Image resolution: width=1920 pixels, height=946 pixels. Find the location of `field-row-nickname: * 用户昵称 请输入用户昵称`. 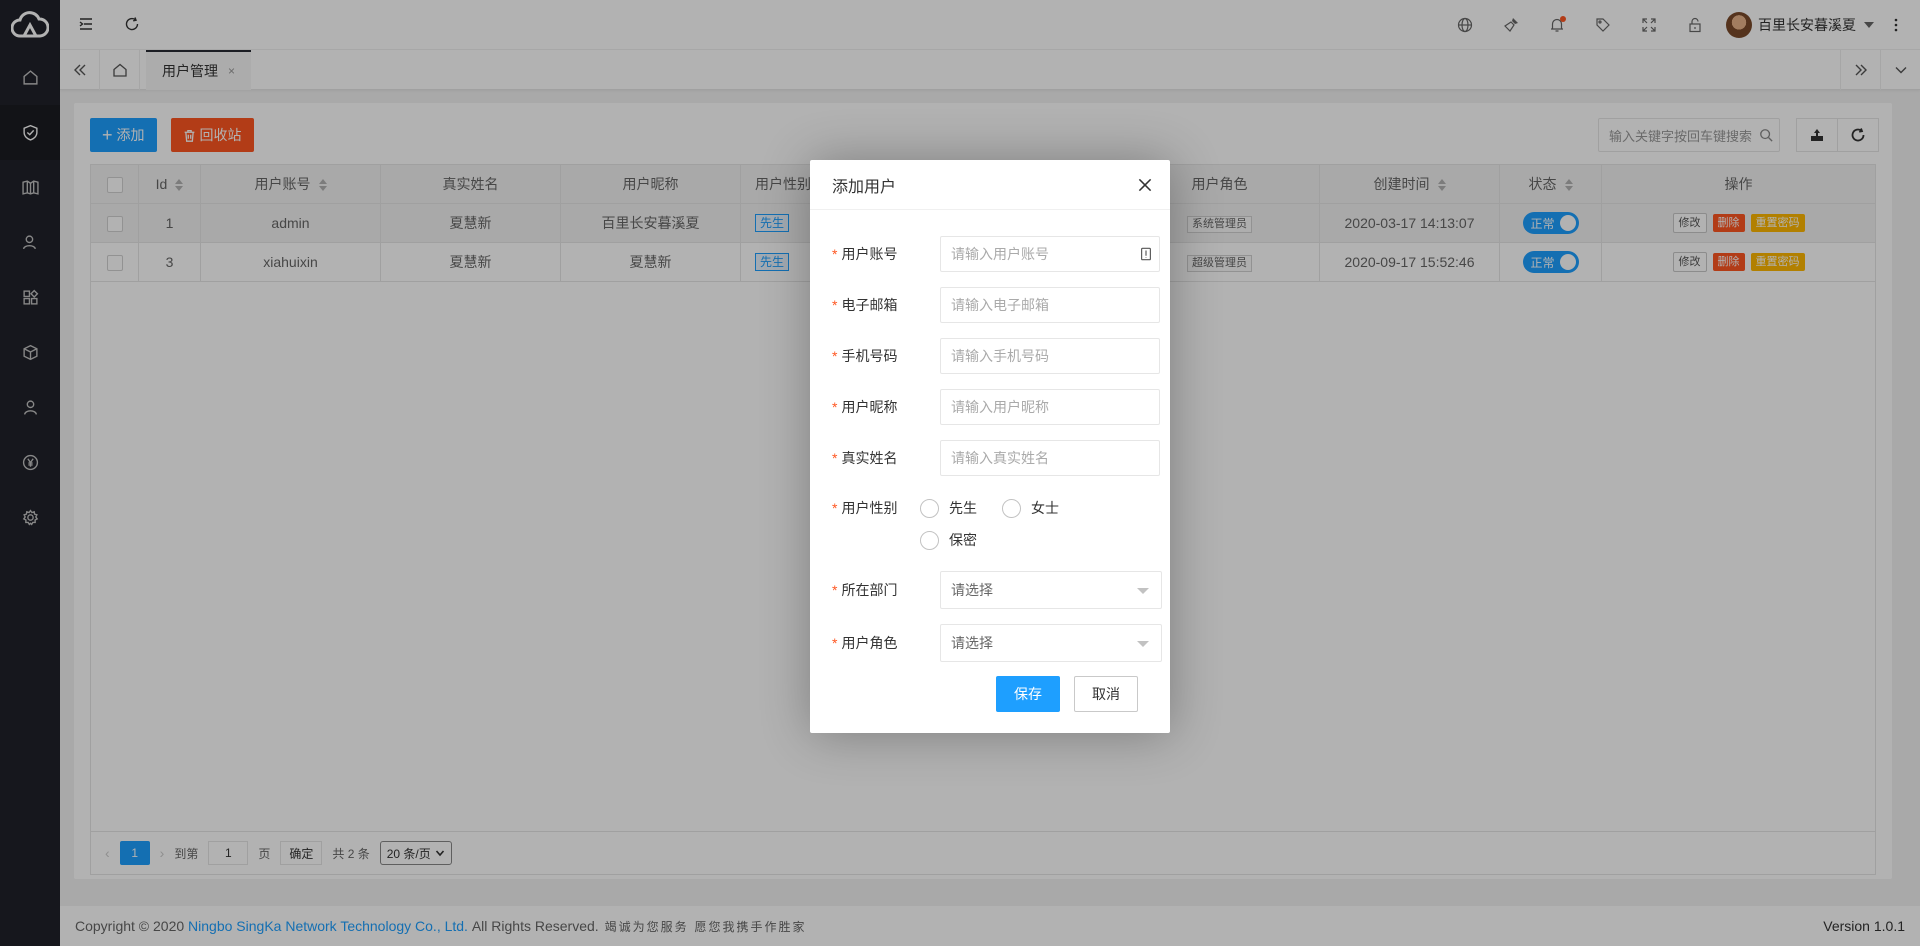

field-row-nickname: * 用户昵称 请输入用户昵称 is located at coordinates (997, 407).